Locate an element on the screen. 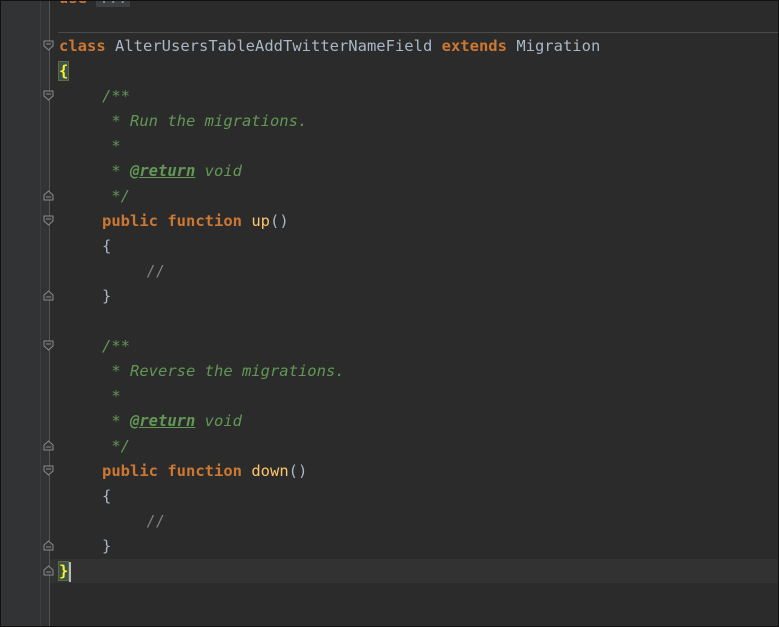  code-line-down-comment: // is located at coordinates (155, 521).